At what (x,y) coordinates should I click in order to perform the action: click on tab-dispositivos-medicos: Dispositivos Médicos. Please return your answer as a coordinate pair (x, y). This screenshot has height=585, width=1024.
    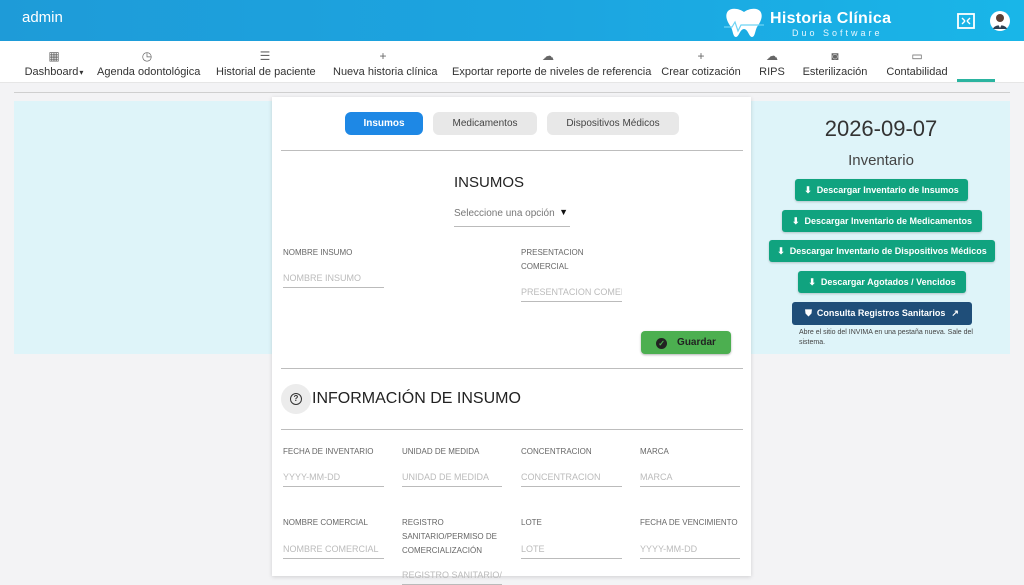
    Looking at the image, I should click on (613, 123).